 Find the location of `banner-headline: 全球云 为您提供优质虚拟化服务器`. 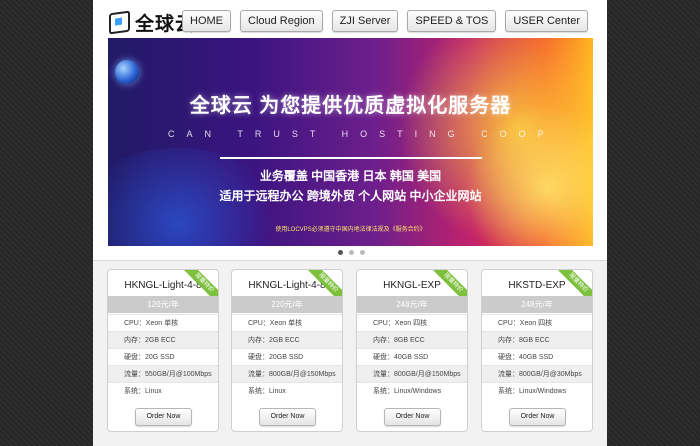

banner-headline: 全球云 为您提供优质虚拟化服务器 is located at coordinates (350, 106).